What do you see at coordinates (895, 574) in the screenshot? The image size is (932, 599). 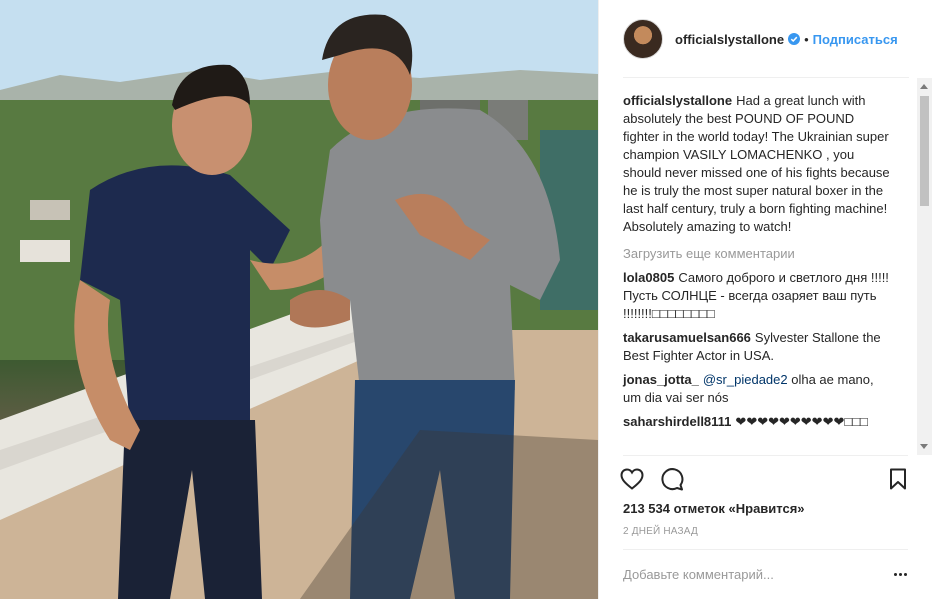 I see `ellipsis-icon` at bounding box center [895, 574].